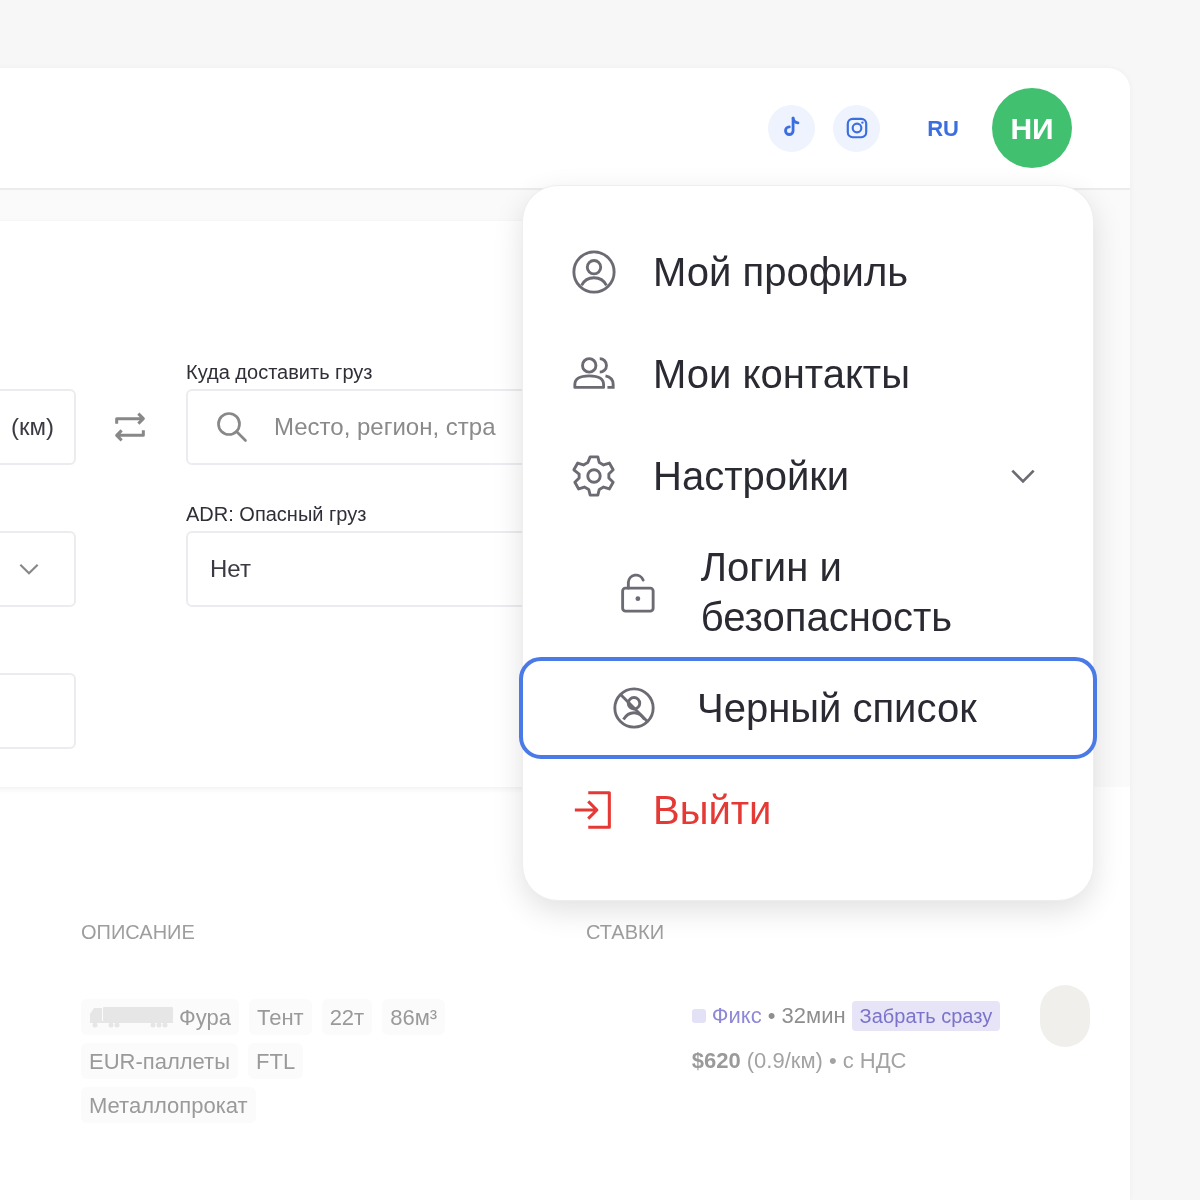 The image size is (1200, 1200). What do you see at coordinates (414, 1017) in the screenshot?
I see `cargo-tag: 86м³` at bounding box center [414, 1017].